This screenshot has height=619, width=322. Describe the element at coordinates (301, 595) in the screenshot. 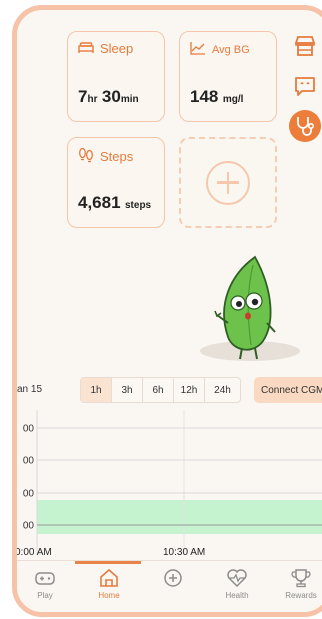

I see `tab-rewards-label: Rewards` at that location.